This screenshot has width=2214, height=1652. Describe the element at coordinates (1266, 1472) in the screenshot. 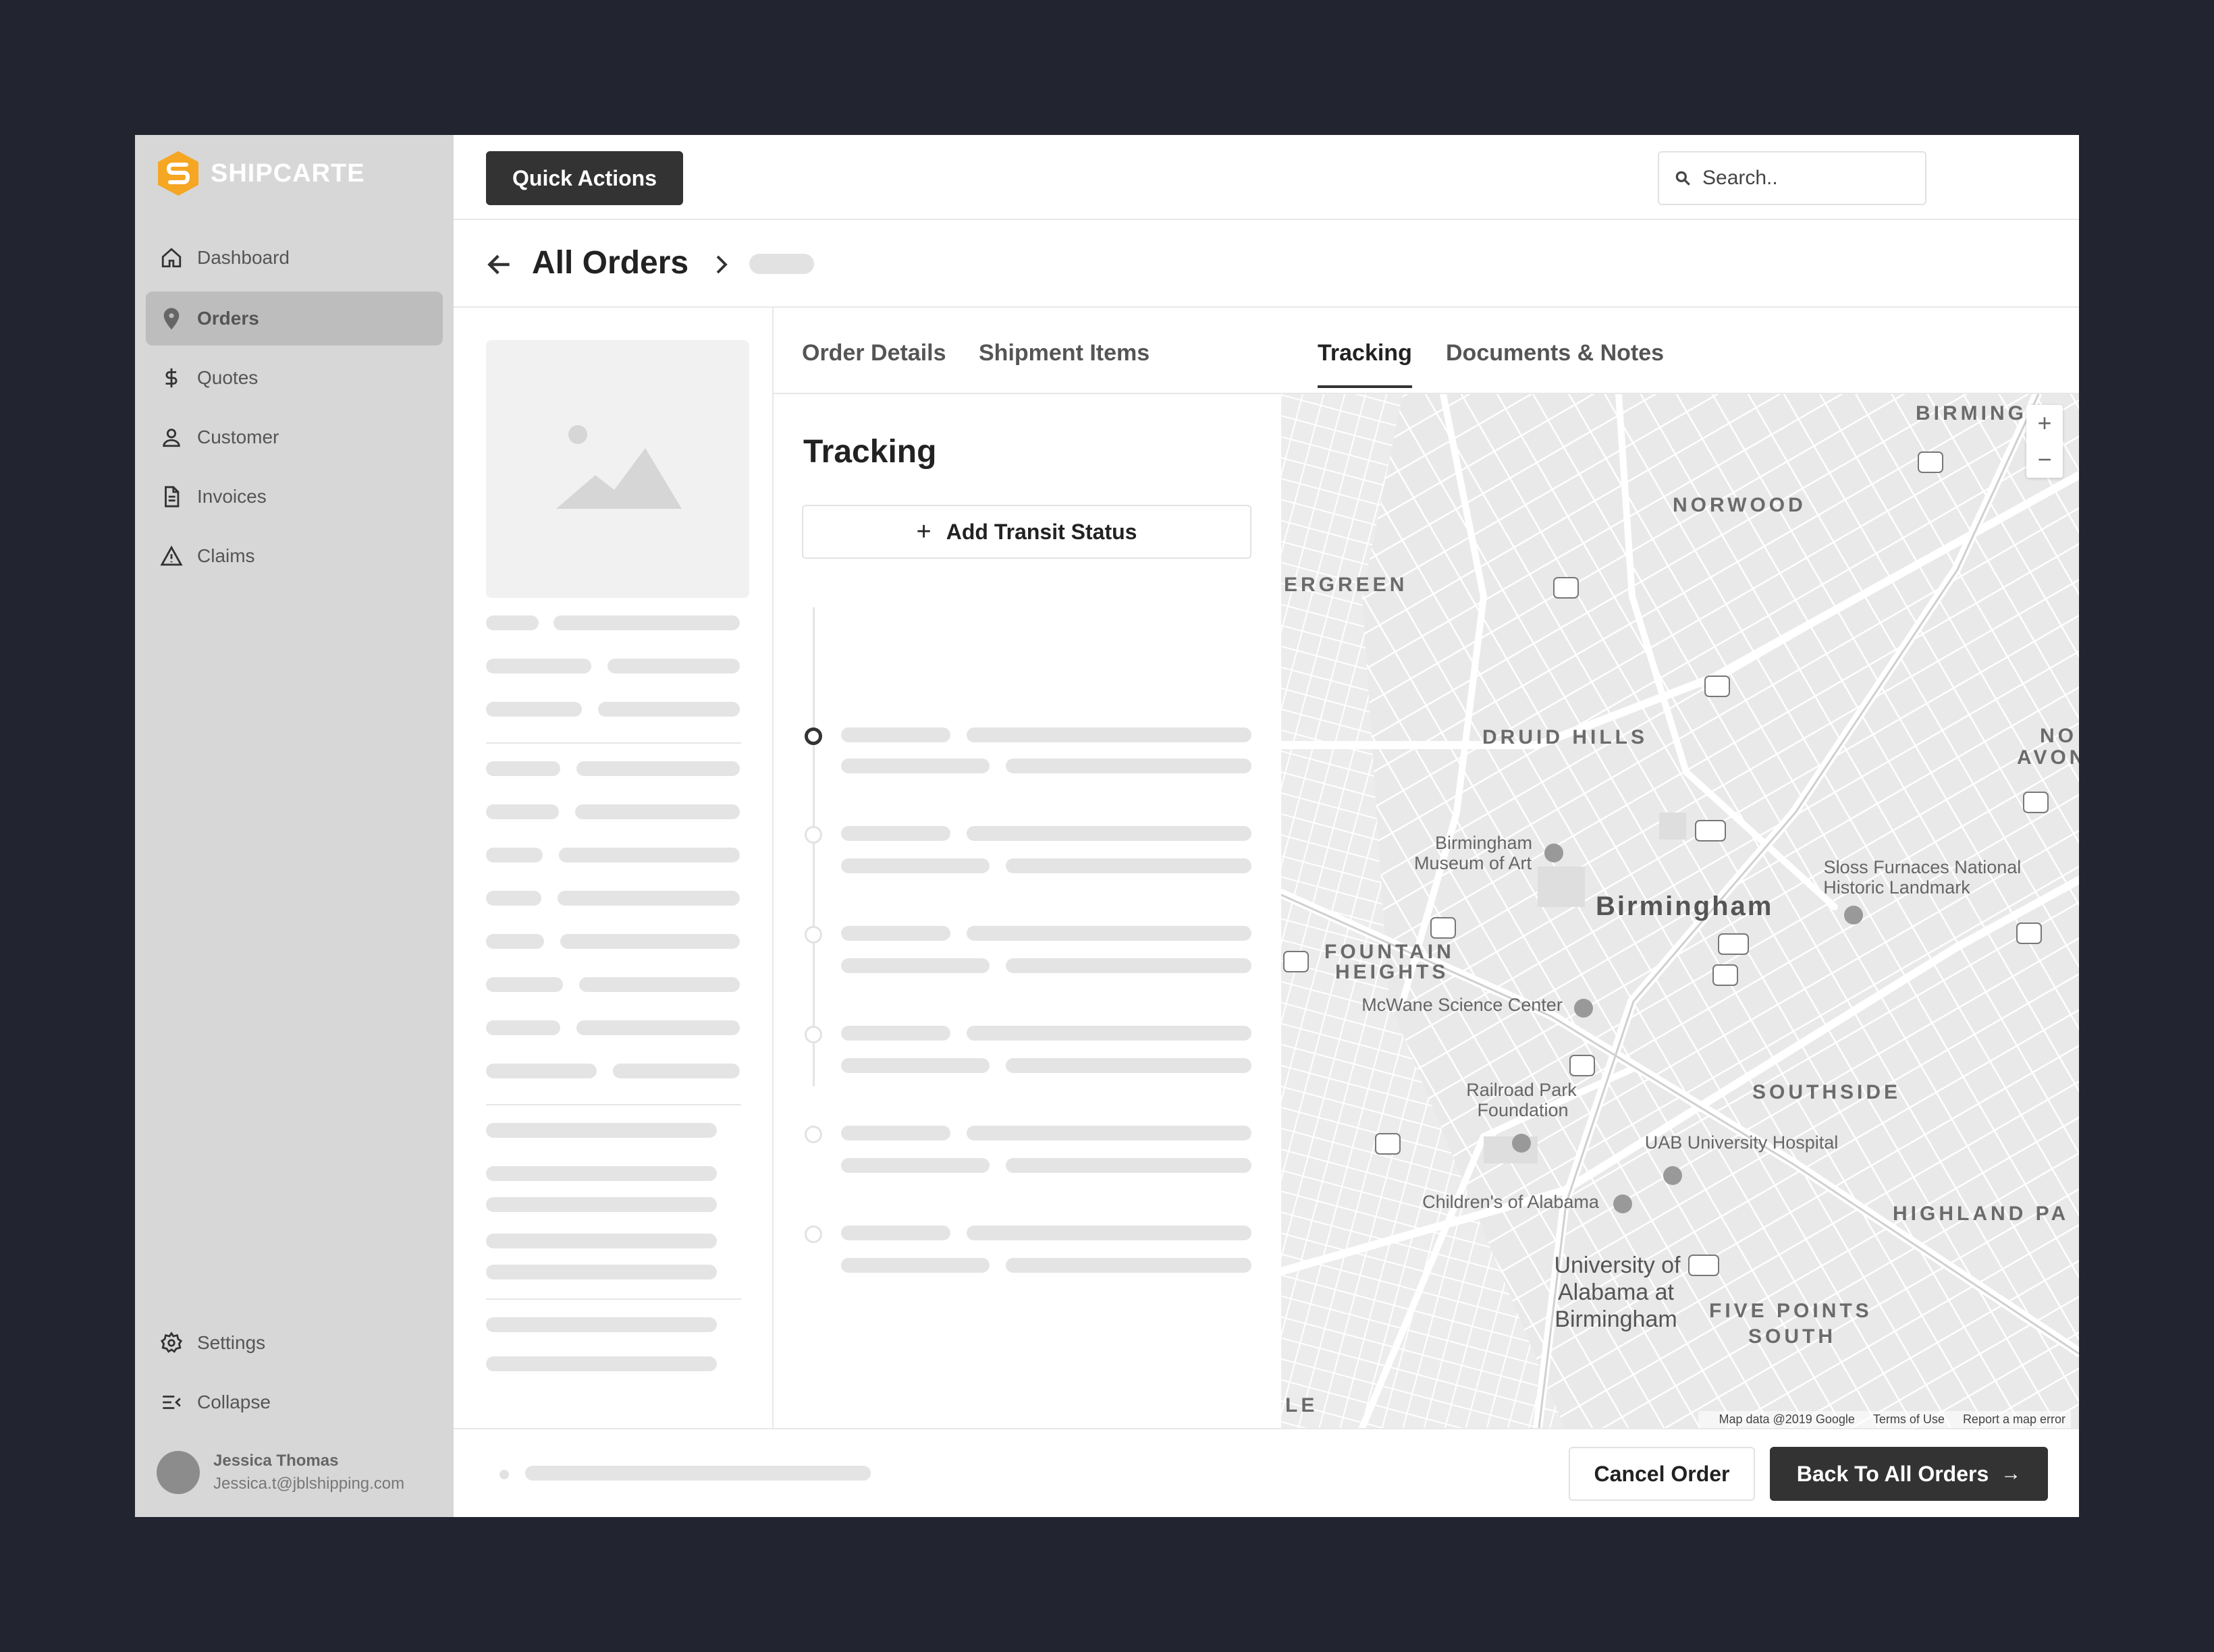

I see `action-footer: Cancel Order Back To All Orders →` at that location.